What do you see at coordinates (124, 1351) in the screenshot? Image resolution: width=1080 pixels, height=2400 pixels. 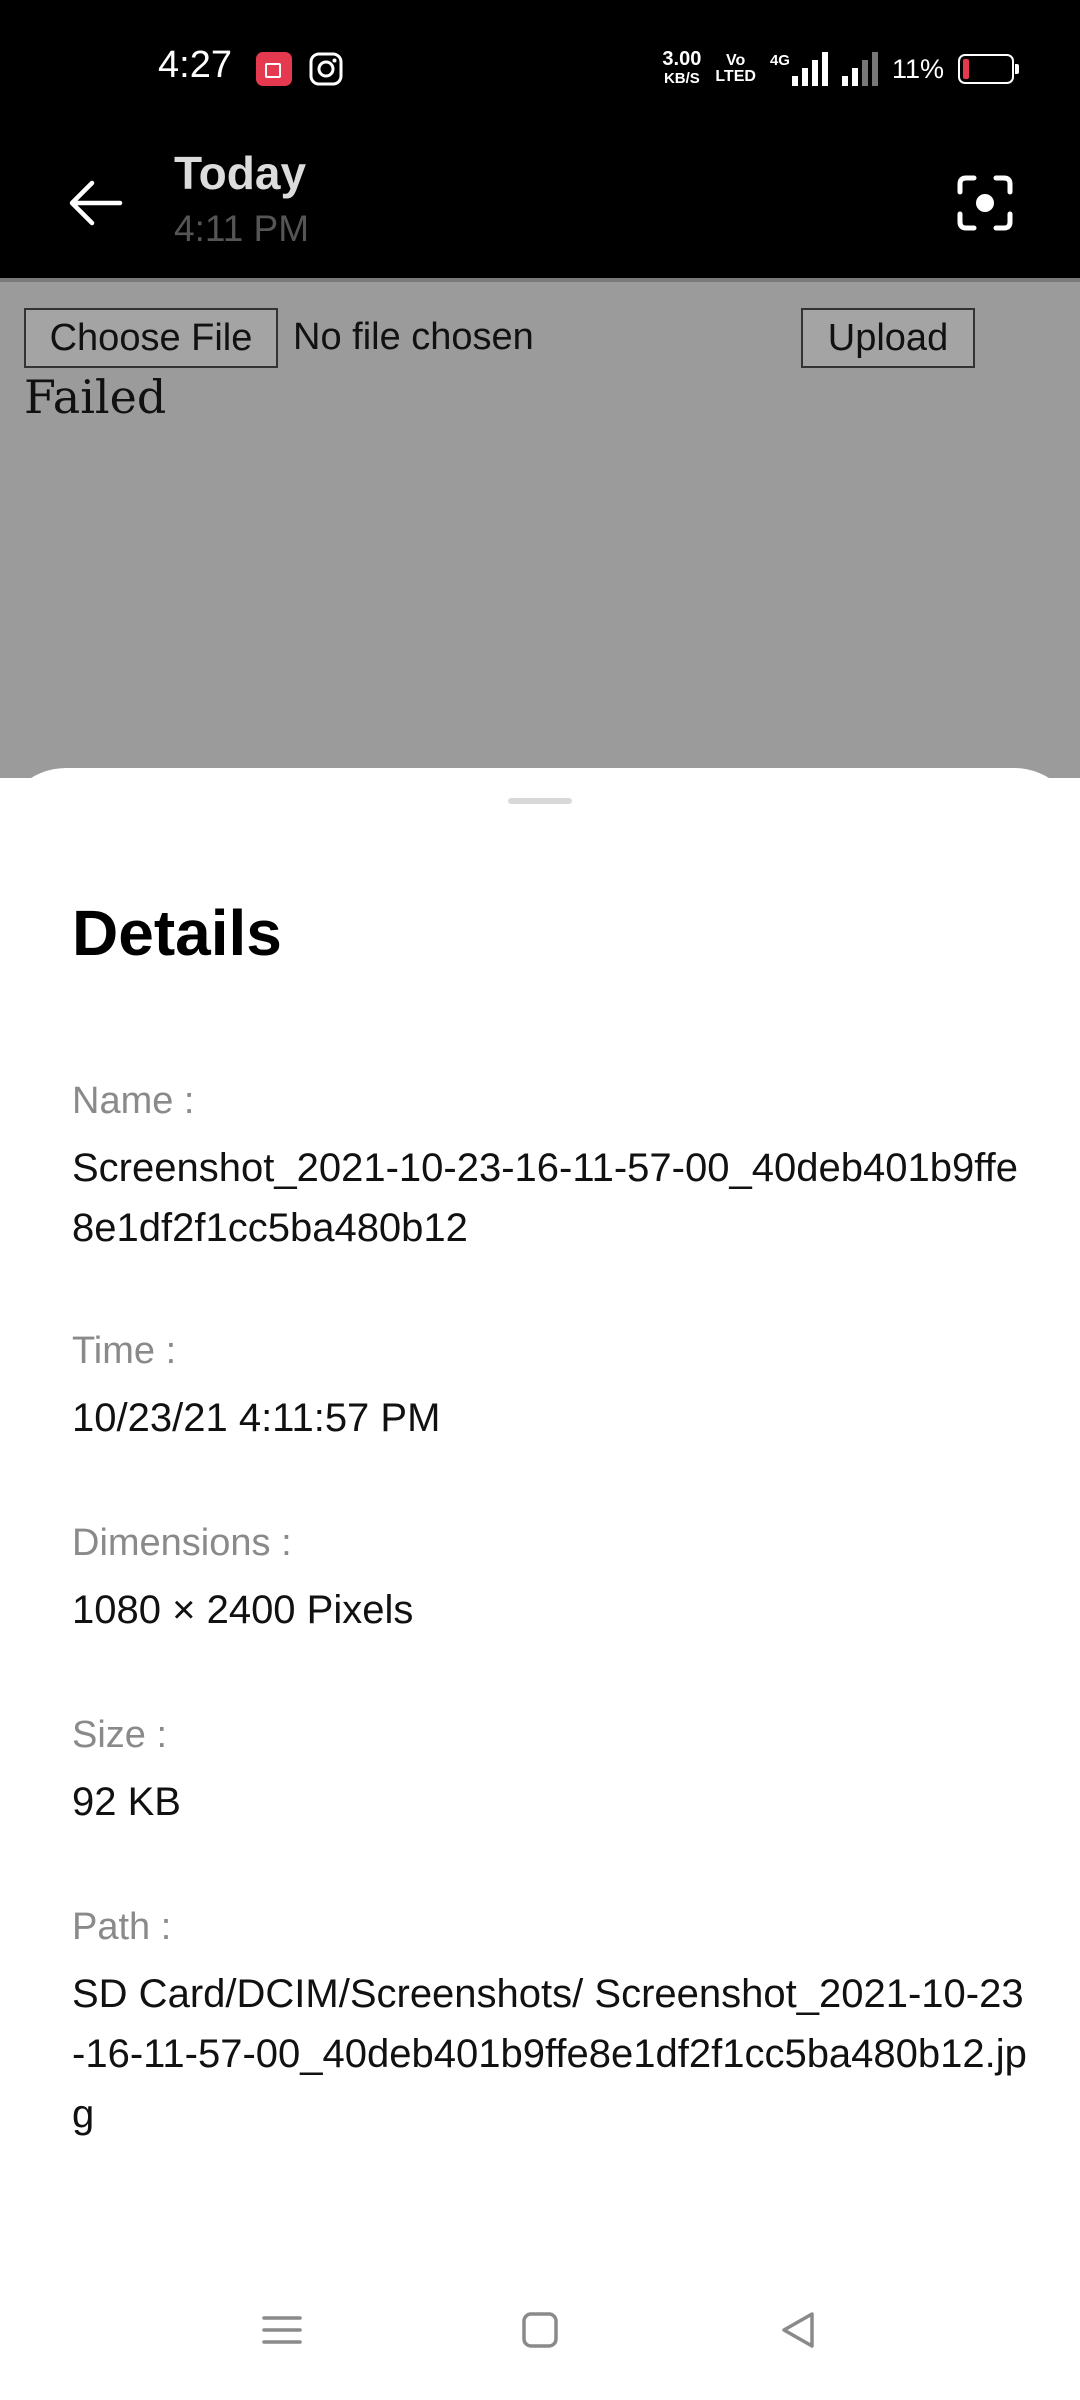 I see `time-label: Time :` at bounding box center [124, 1351].